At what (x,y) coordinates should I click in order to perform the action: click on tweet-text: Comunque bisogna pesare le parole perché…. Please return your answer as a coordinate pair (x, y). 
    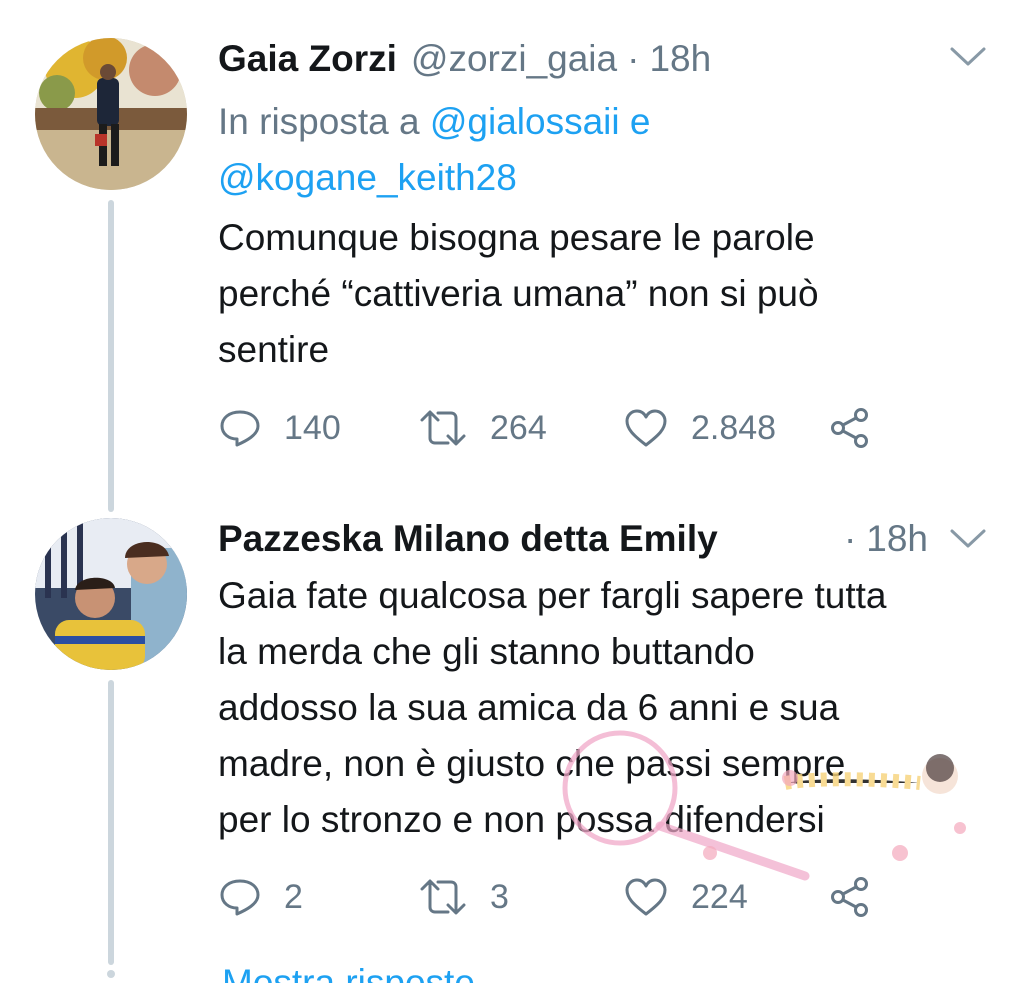
    Looking at the image, I should click on (588, 294).